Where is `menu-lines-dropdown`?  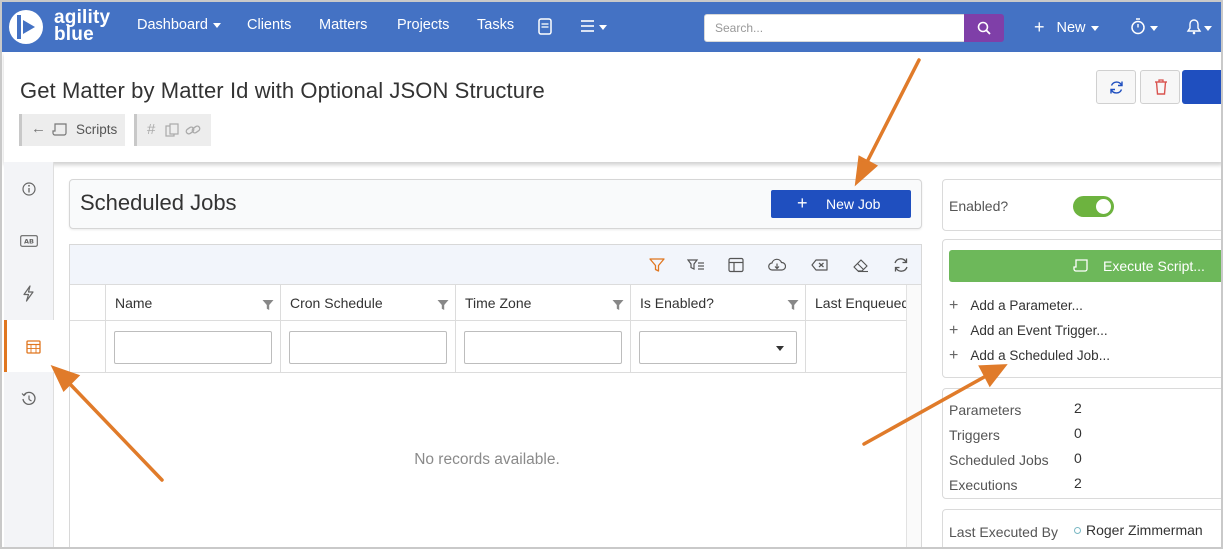 menu-lines-dropdown is located at coordinates (594, 28).